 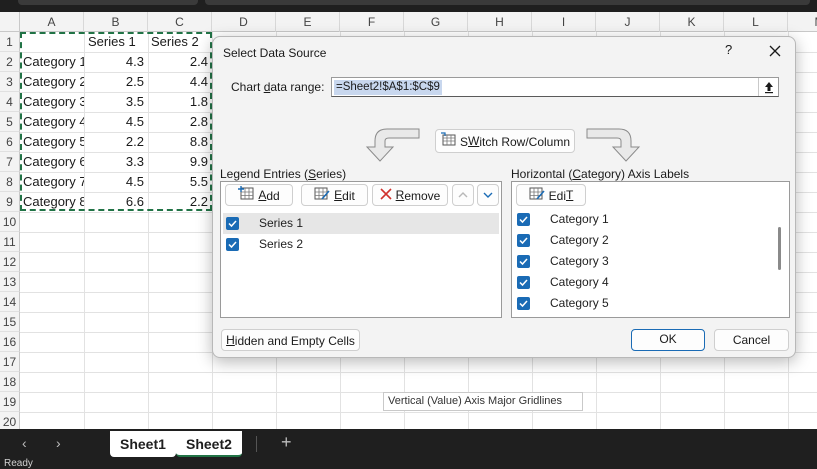 What do you see at coordinates (650, 240) in the screenshot?
I see `category-item: Category 2` at bounding box center [650, 240].